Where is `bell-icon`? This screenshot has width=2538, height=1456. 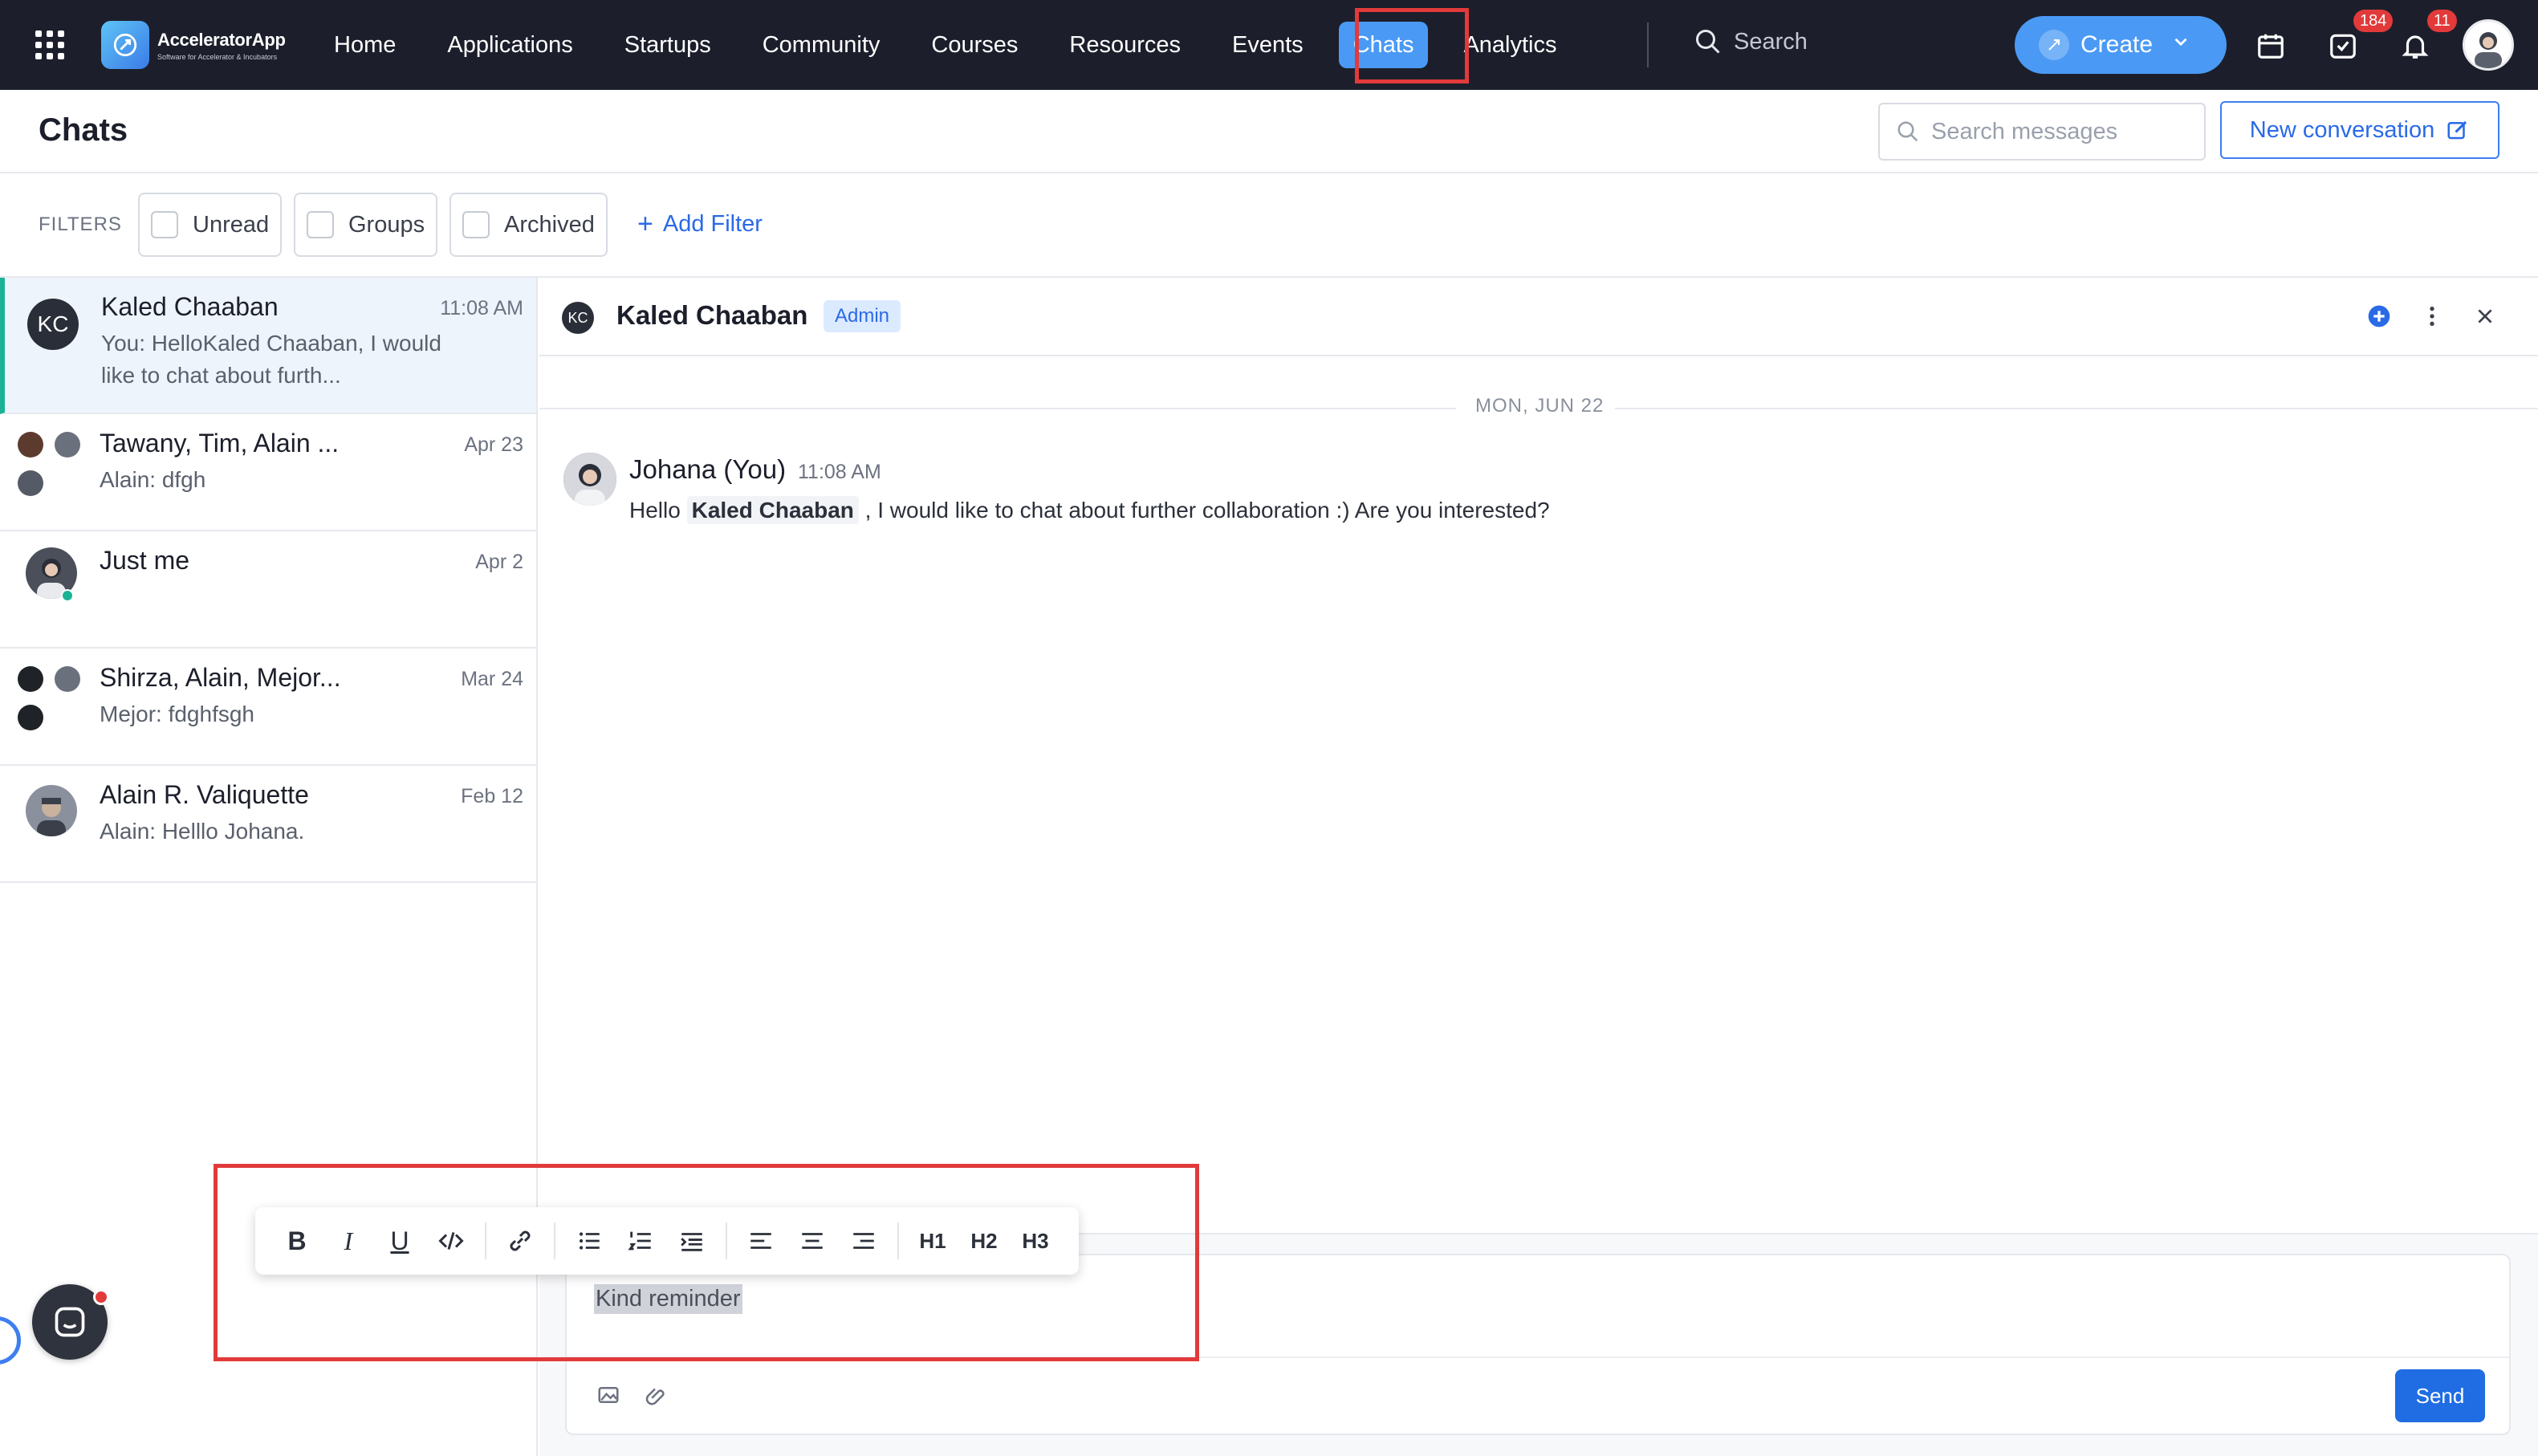 bell-icon is located at coordinates (2415, 45).